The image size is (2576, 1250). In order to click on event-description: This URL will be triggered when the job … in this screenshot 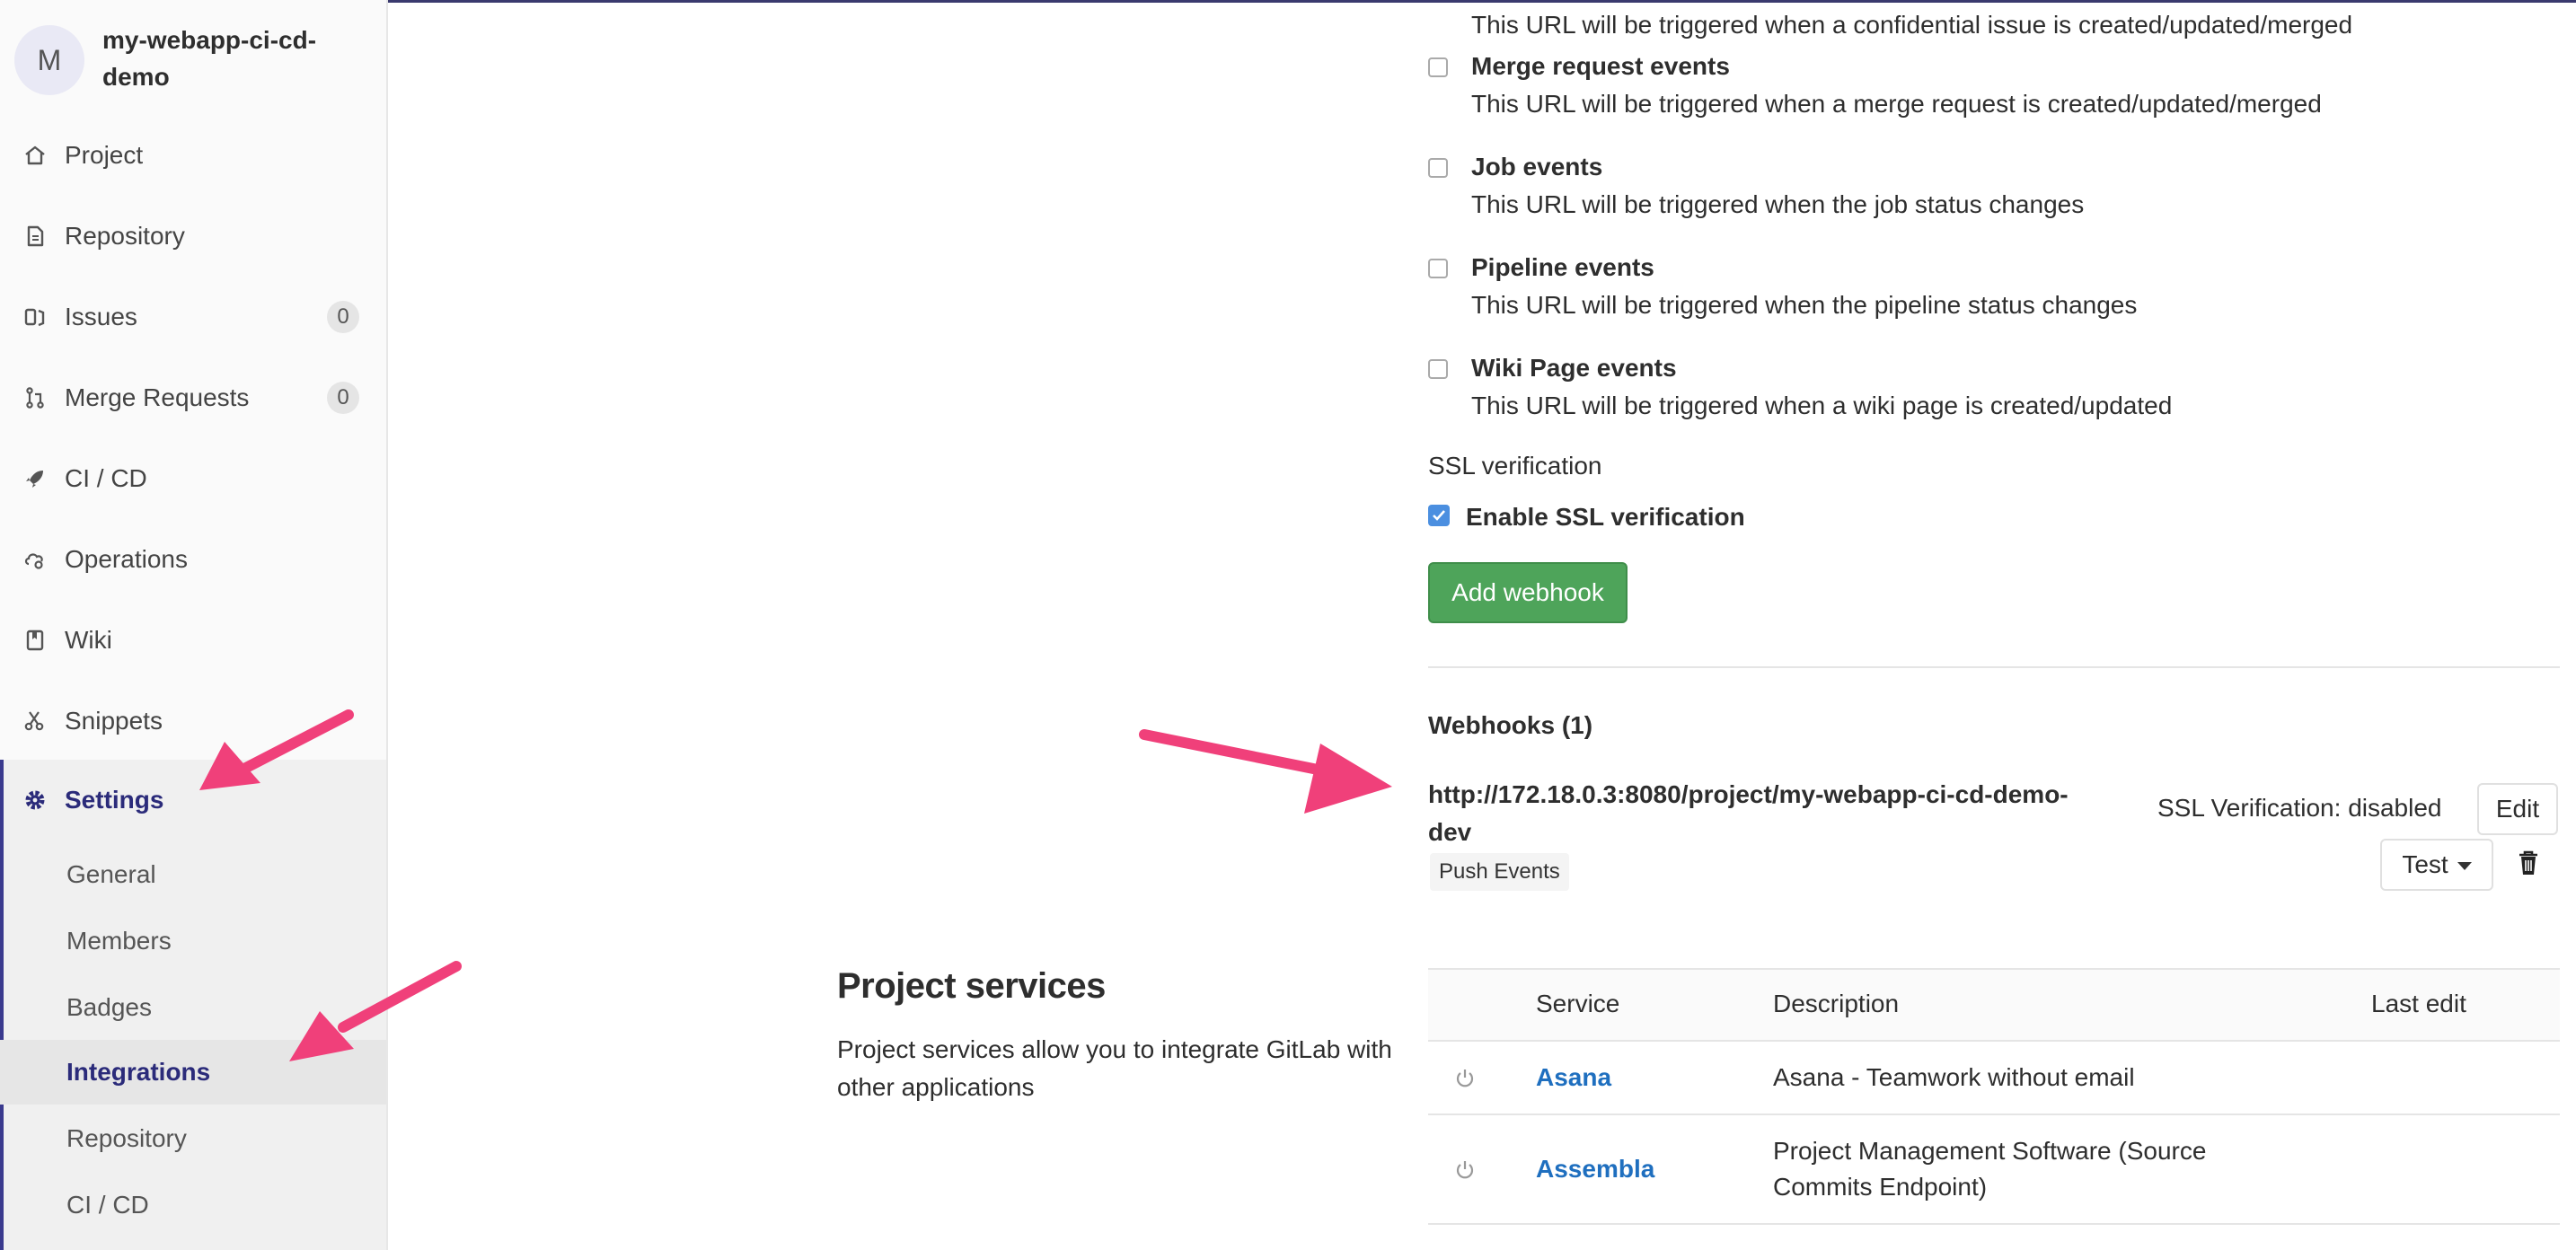, I will do `click(1778, 204)`.